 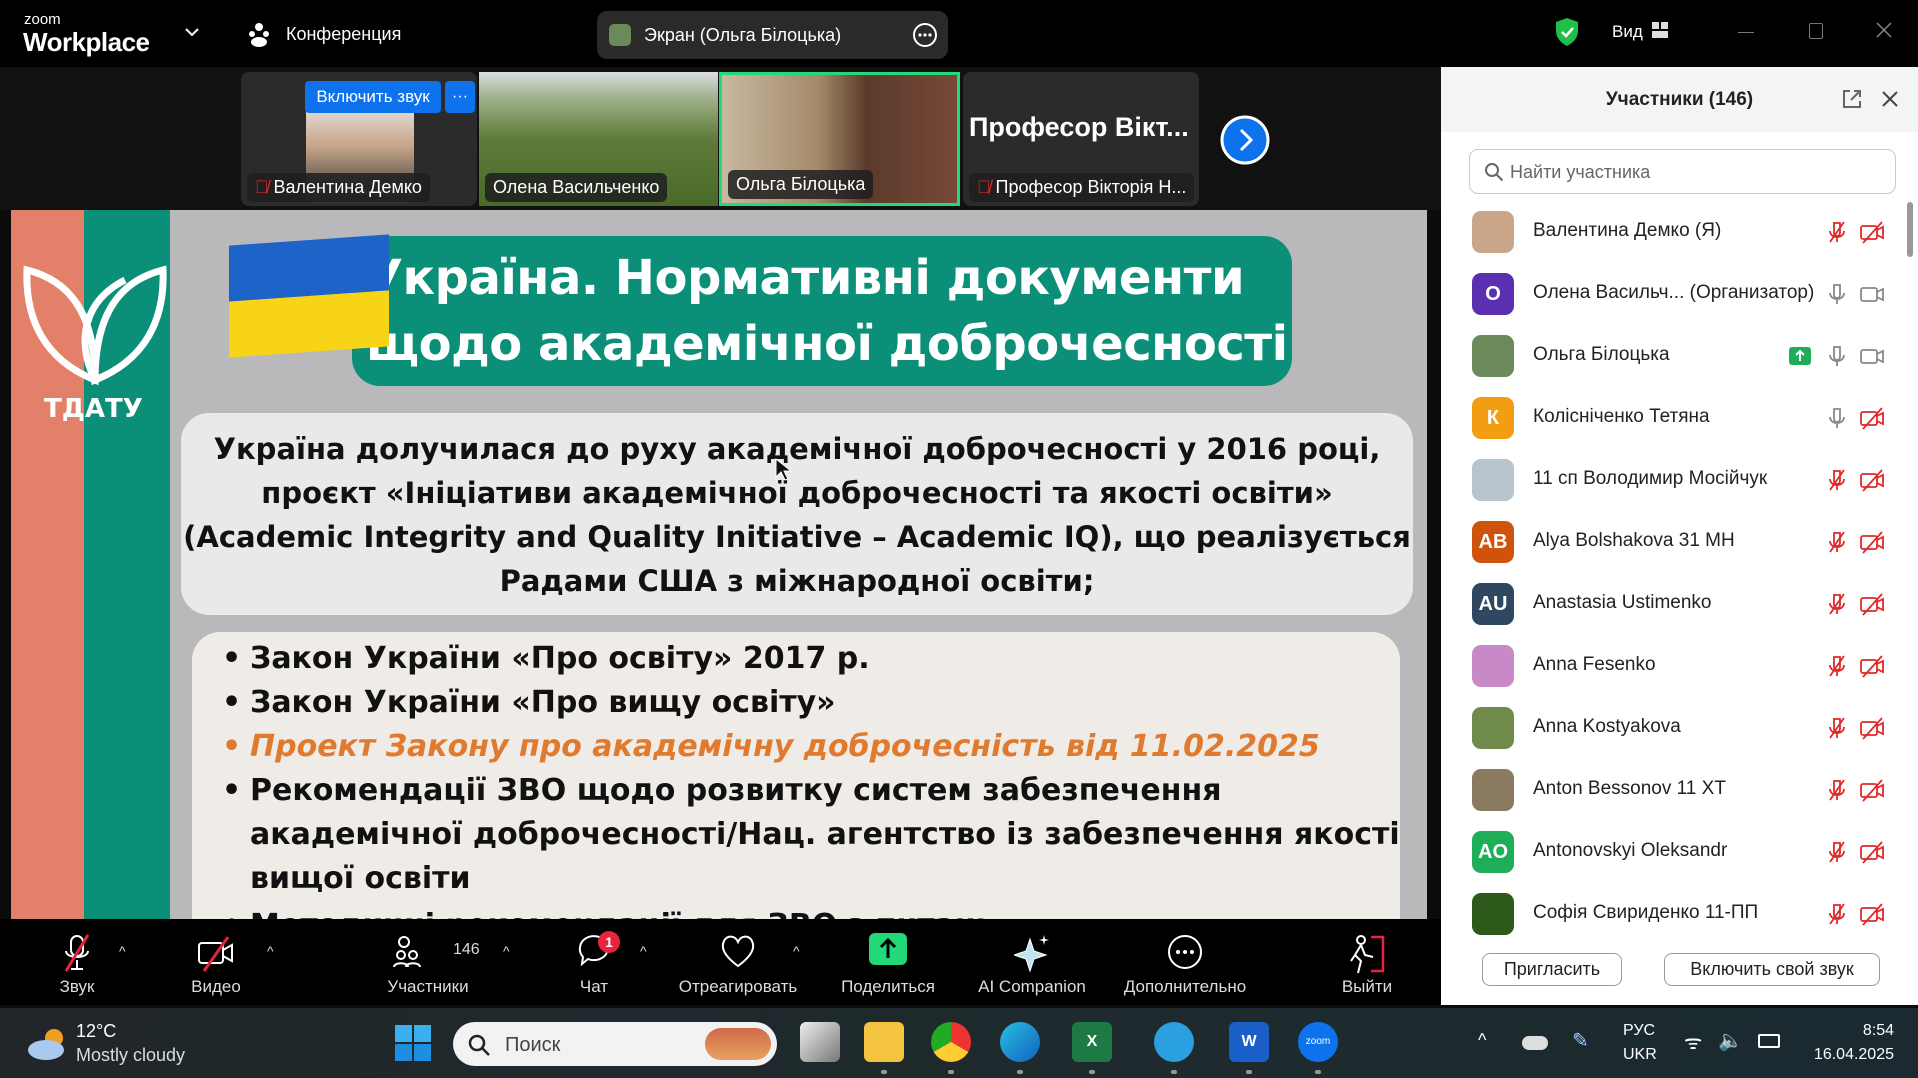 What do you see at coordinates (1482, 1040) in the screenshot?
I see `tray-expand-icon: ^` at bounding box center [1482, 1040].